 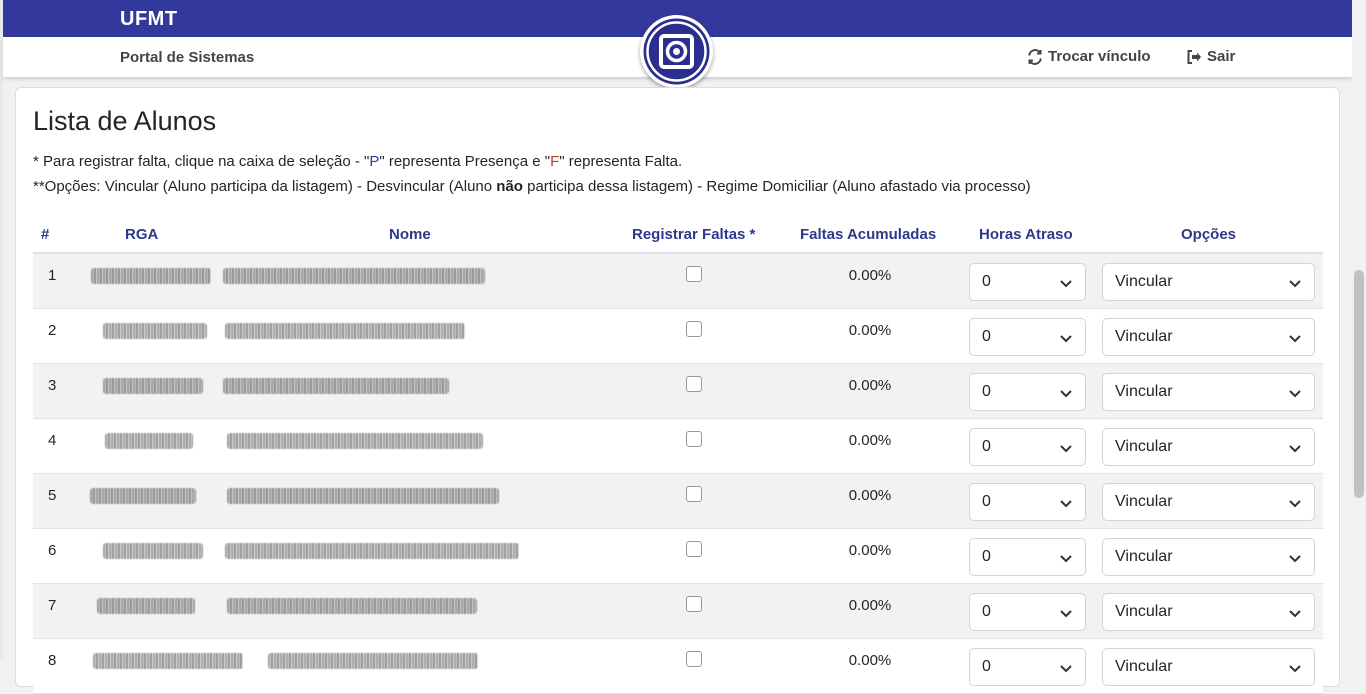 I want to click on row-number: 5, so click(x=52, y=495).